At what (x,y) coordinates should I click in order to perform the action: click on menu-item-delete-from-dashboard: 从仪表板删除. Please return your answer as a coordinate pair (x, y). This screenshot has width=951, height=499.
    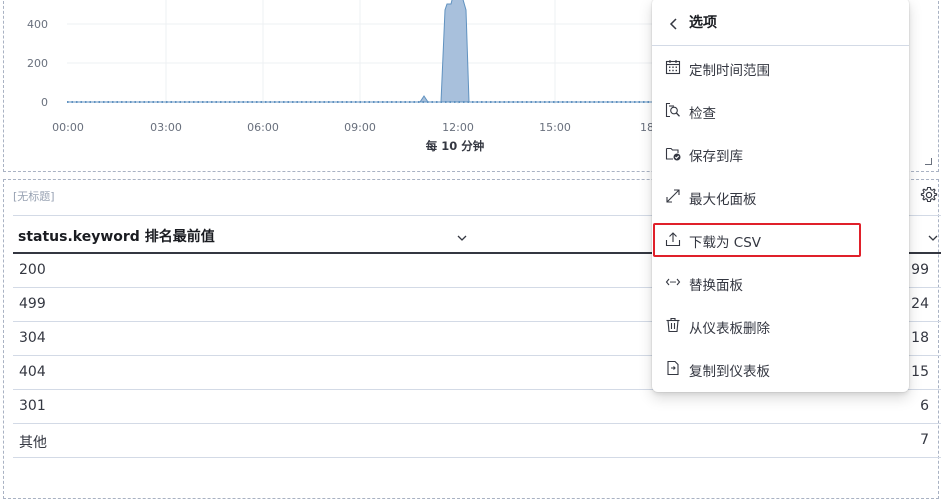
    Looking at the image, I should click on (780, 326).